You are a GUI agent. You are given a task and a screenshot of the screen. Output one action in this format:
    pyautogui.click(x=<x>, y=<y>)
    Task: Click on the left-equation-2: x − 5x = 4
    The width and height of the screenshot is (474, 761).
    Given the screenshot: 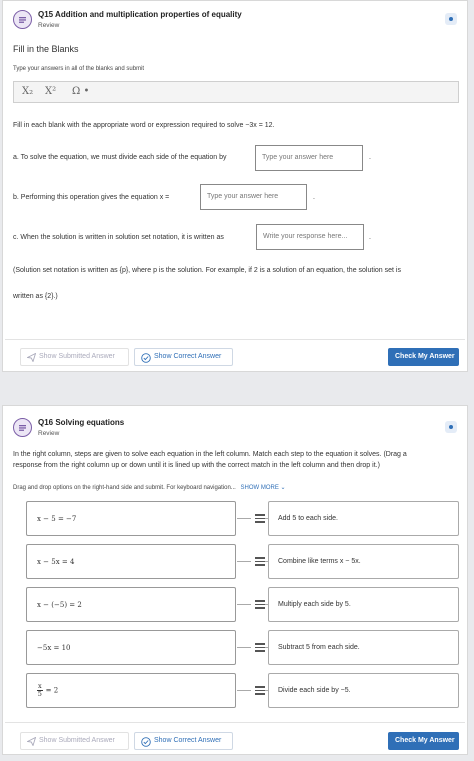 What is the action you would take?
    pyautogui.click(x=131, y=561)
    